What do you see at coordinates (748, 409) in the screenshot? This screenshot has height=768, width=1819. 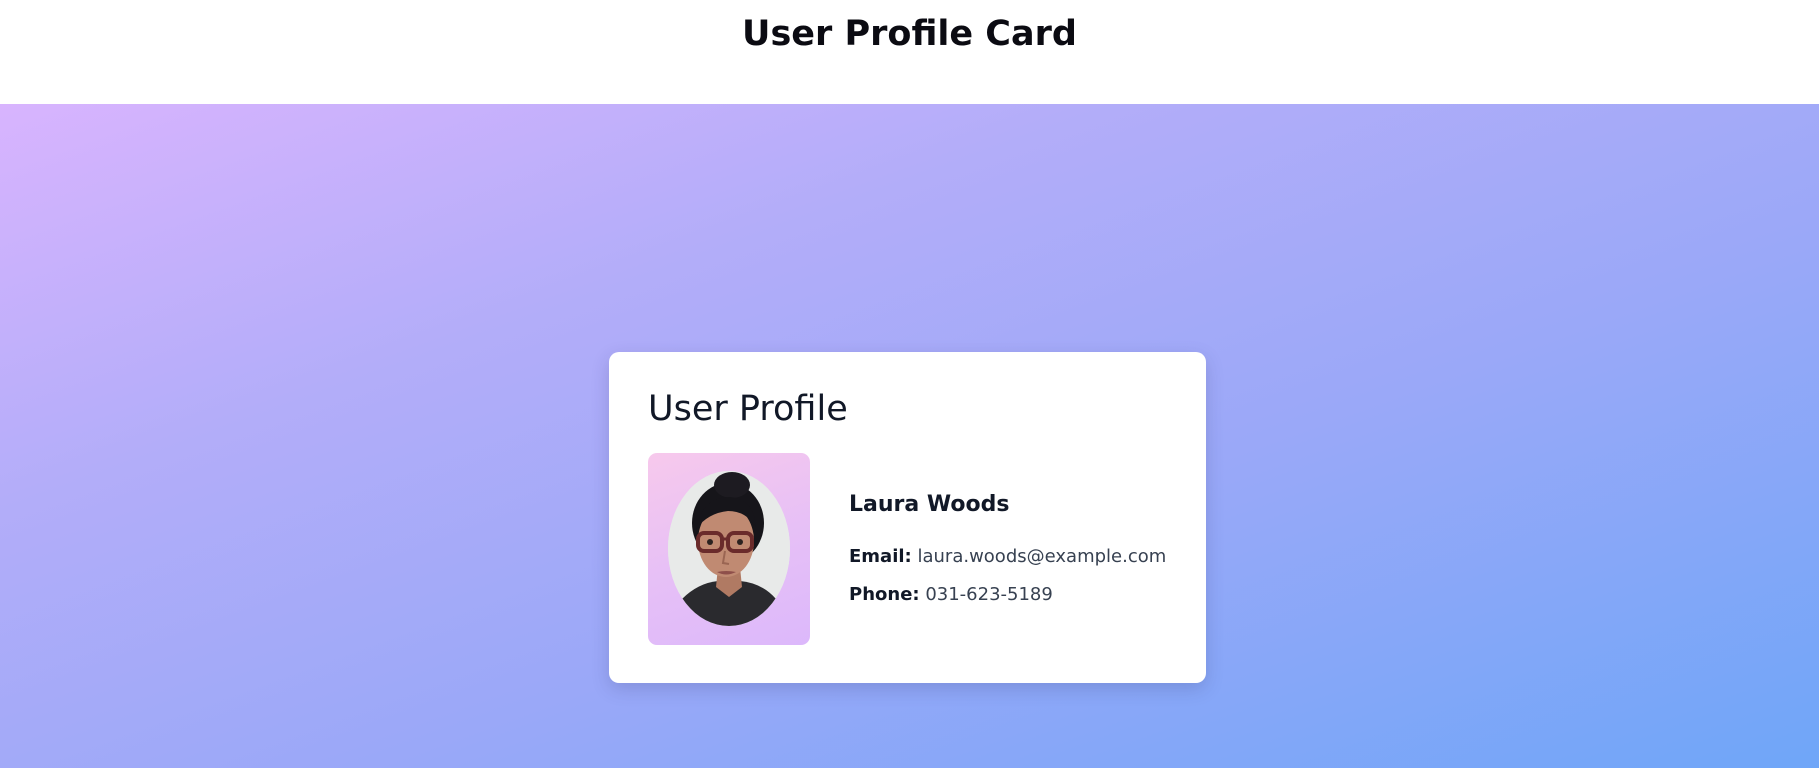 I see `card-title: User Profile` at bounding box center [748, 409].